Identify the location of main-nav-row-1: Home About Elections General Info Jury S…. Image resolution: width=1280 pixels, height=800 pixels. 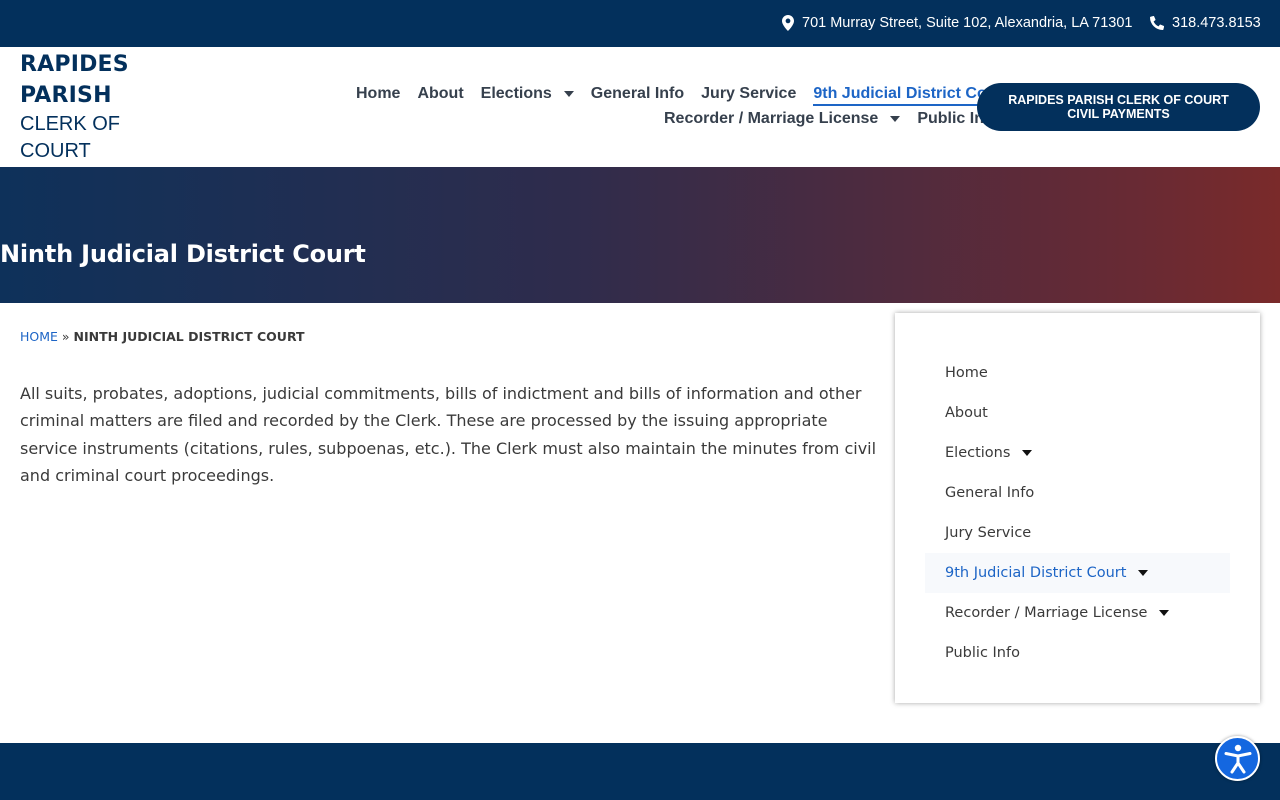
(701, 94).